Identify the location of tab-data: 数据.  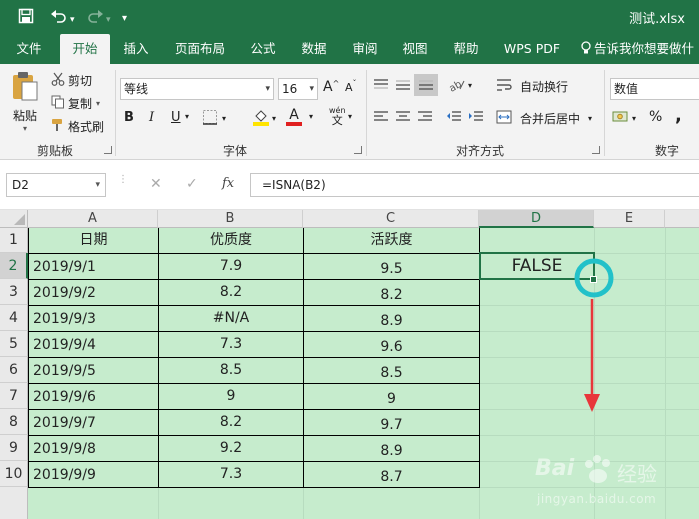
(314, 49).